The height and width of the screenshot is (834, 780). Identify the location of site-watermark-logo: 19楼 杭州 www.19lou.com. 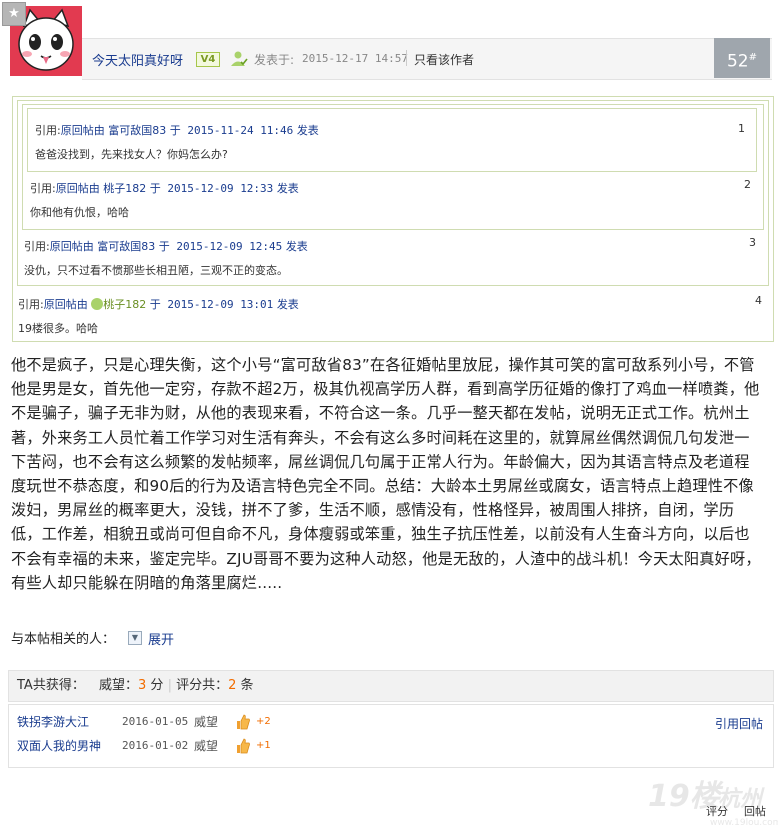
(714, 800).